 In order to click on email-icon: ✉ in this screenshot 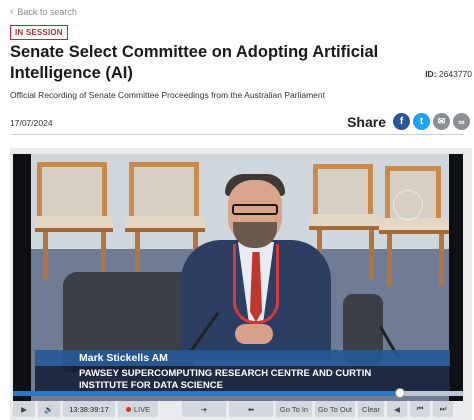, I will do `click(441, 121)`.